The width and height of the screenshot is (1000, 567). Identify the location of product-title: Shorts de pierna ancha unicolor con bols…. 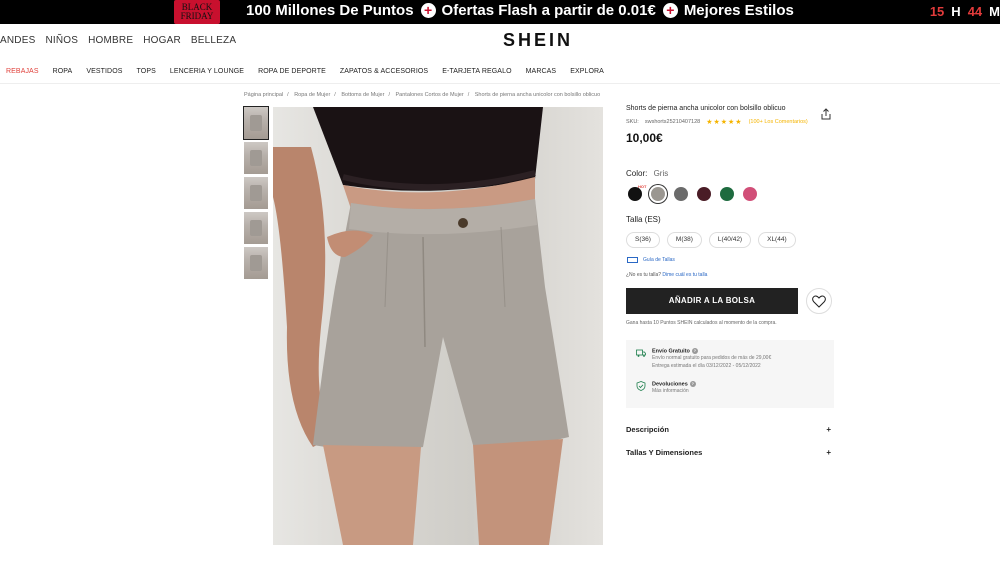
(706, 108).